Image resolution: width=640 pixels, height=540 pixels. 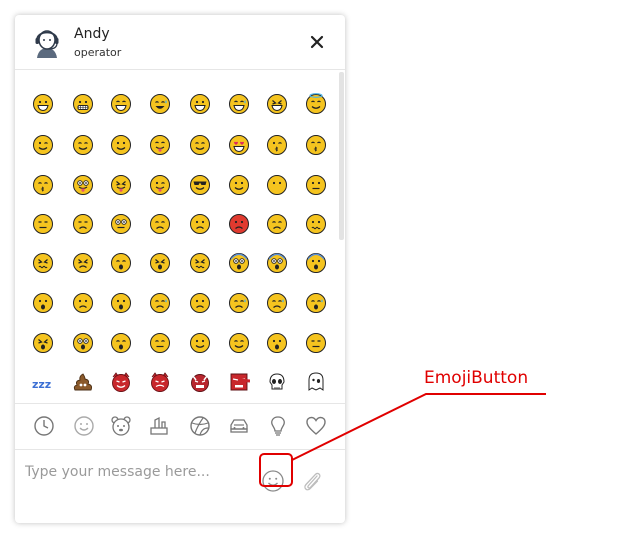 What do you see at coordinates (43, 145) in the screenshot?
I see `emoji-wink` at bounding box center [43, 145].